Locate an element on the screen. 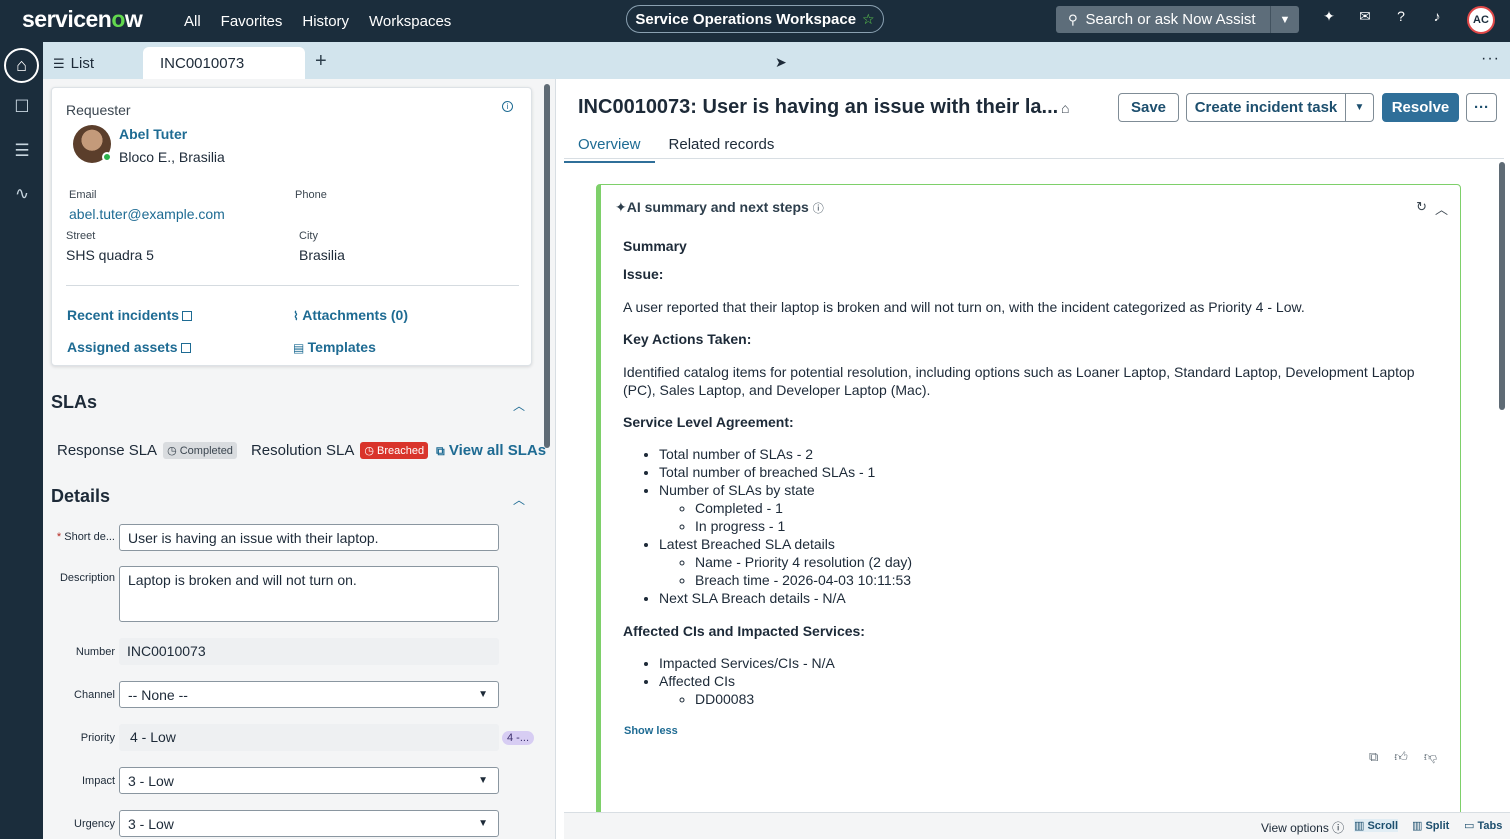 The width and height of the screenshot is (1510, 839). nav-links: All Favorites History Workspaces is located at coordinates (327, 21).